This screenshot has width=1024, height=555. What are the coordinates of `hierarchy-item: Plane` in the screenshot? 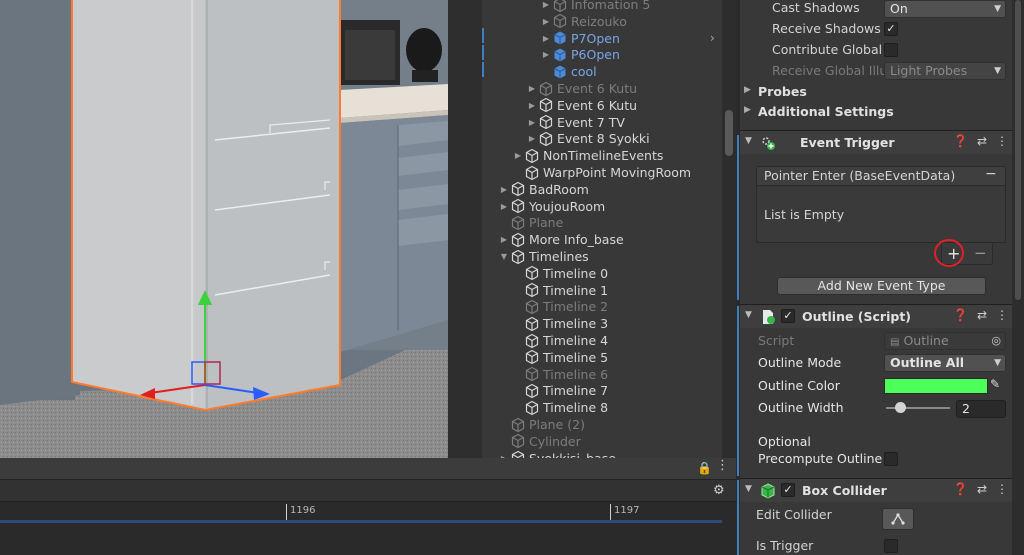 It's located at (530, 222).